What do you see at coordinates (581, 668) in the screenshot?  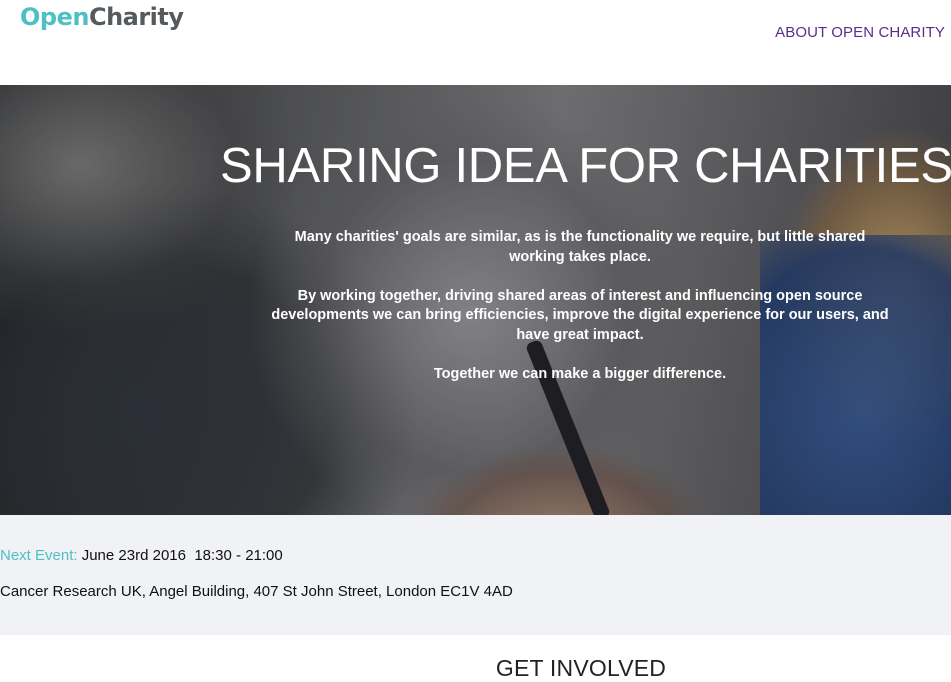 I see `get-involved-heading: GET INVOLVED` at bounding box center [581, 668].